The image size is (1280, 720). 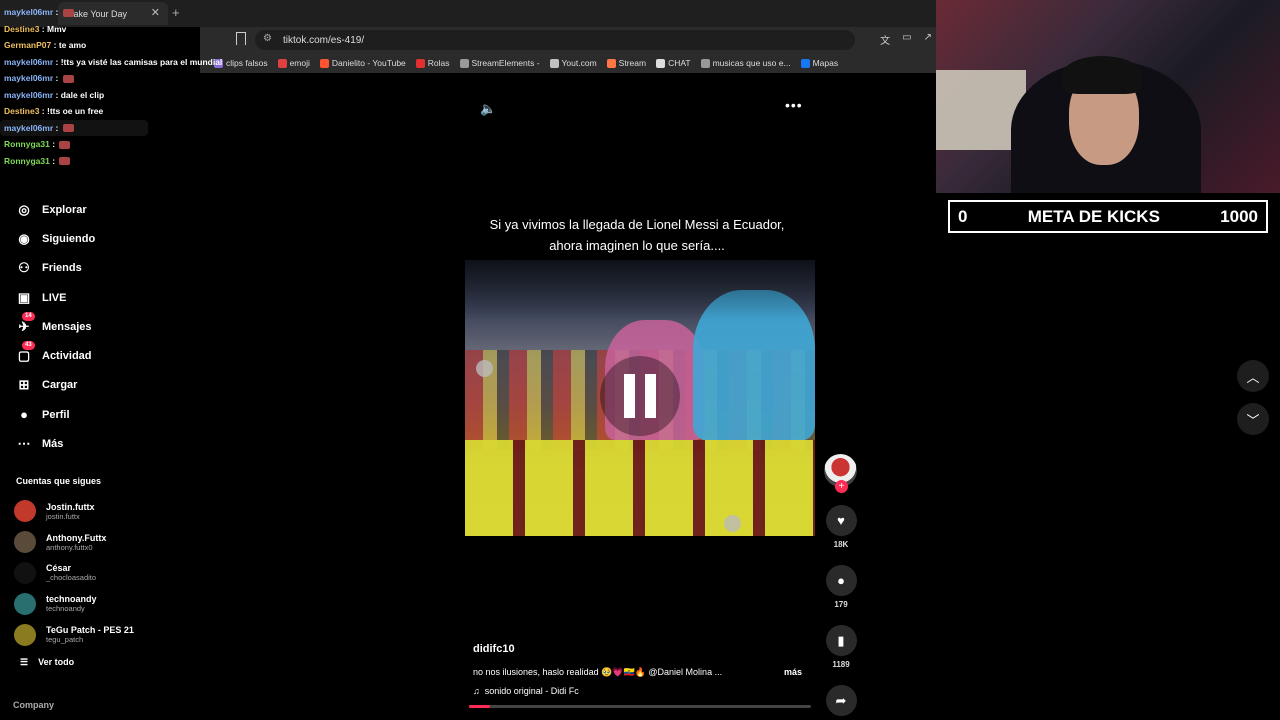 I want to click on bookmark-item: Stream, so click(x=626, y=63).